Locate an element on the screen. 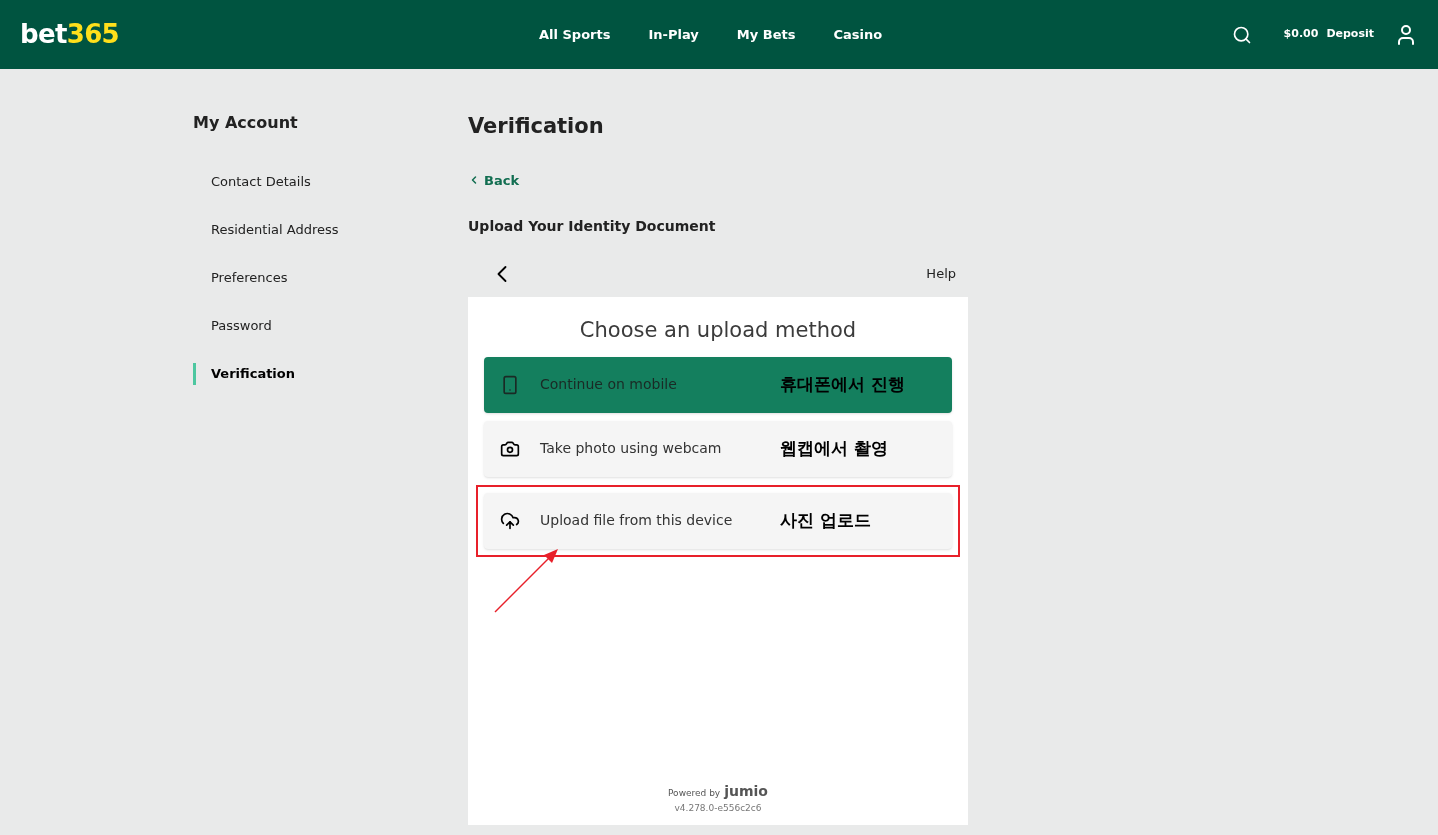 This screenshot has height=835, width=1438. phone-icon is located at coordinates (510, 384).